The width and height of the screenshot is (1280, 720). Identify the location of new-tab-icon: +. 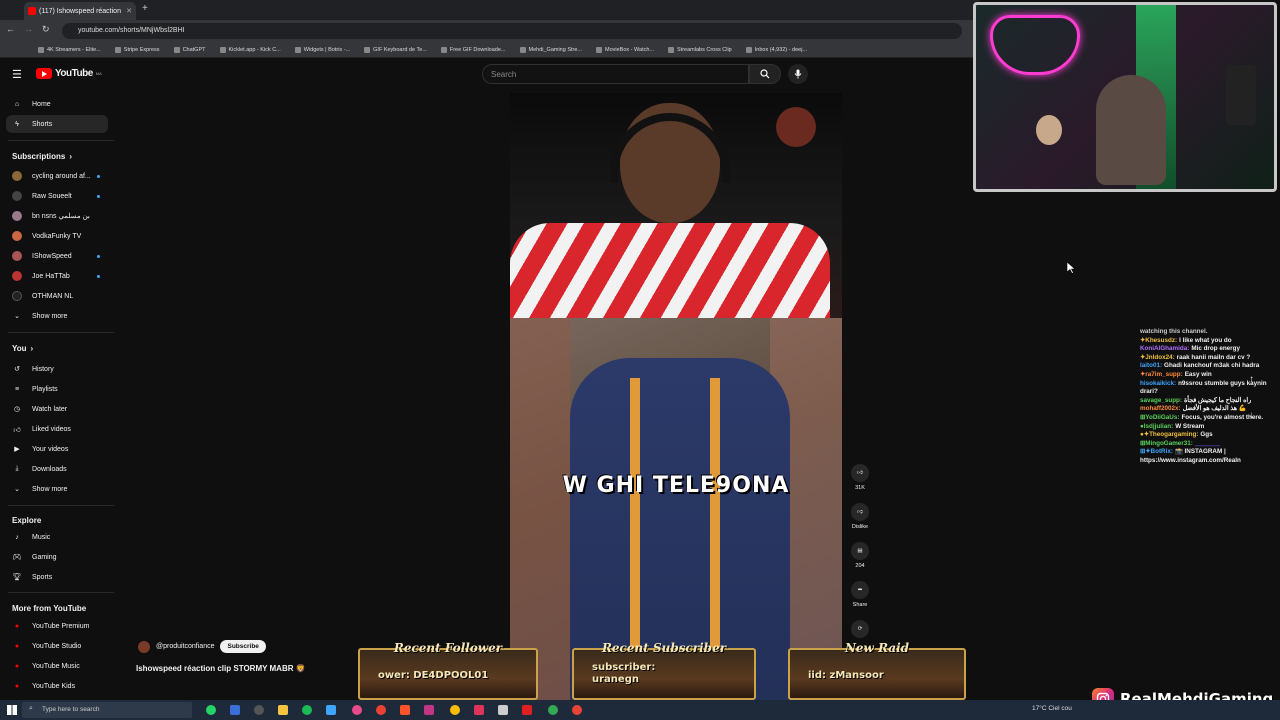
(145, 8).